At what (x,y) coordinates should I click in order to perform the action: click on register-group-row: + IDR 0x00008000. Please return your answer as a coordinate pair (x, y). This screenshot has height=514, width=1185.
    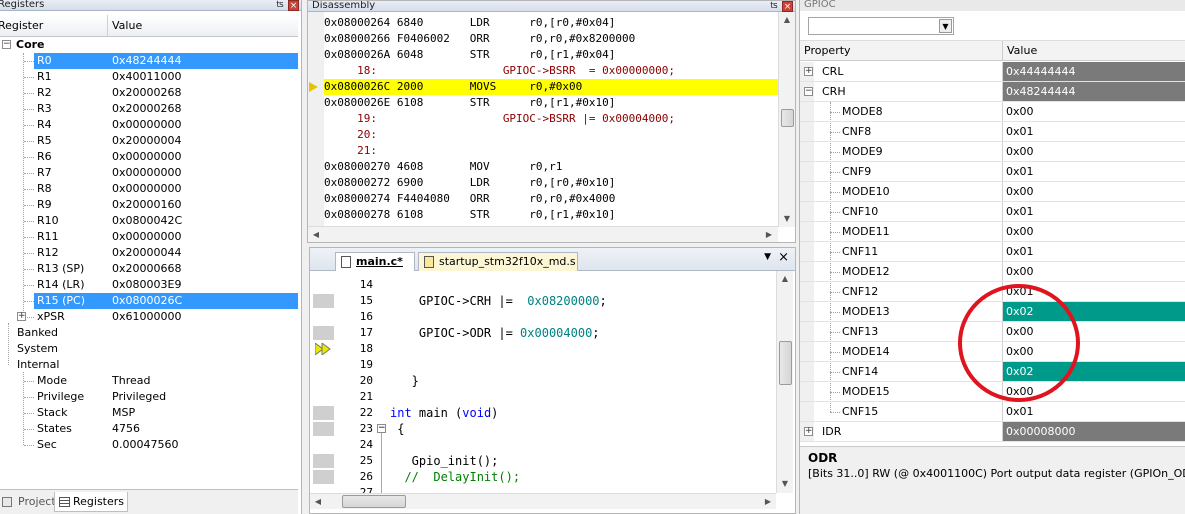
    Looking at the image, I should click on (992, 432).